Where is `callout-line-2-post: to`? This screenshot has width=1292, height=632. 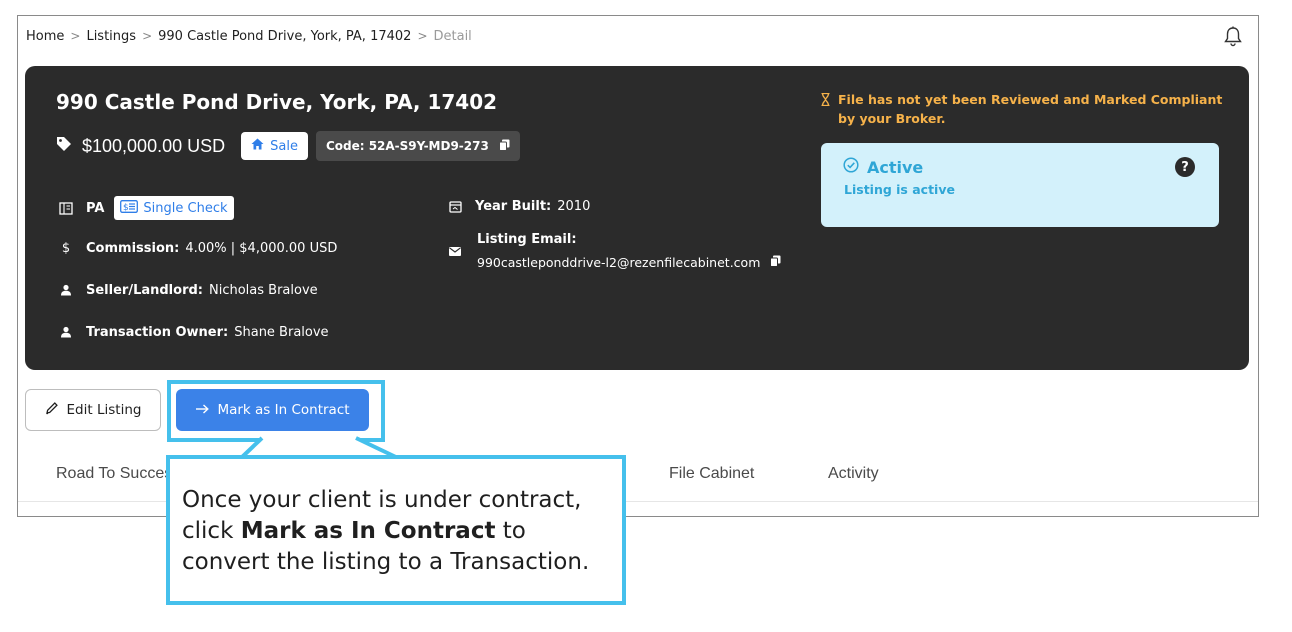
callout-line-2-post: to is located at coordinates (510, 531).